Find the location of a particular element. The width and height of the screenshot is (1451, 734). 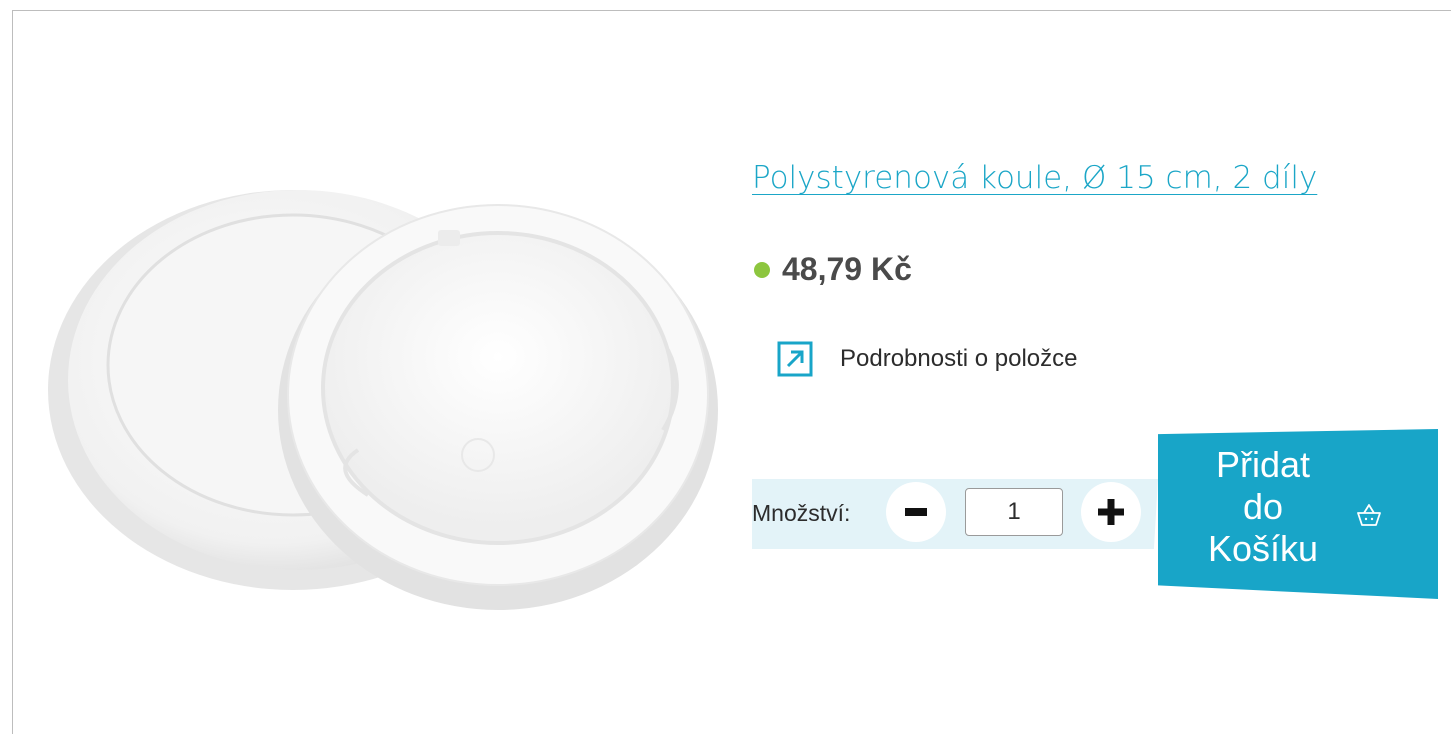

product-title-link: Polystyrenová koule, Ø 15 cm, 2 díly is located at coordinates (1034, 178).